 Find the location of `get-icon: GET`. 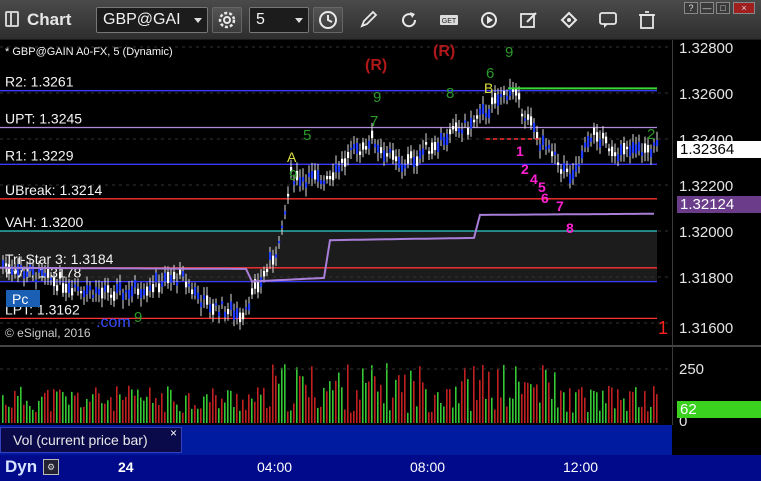

get-icon: GET is located at coordinates (449, 20).